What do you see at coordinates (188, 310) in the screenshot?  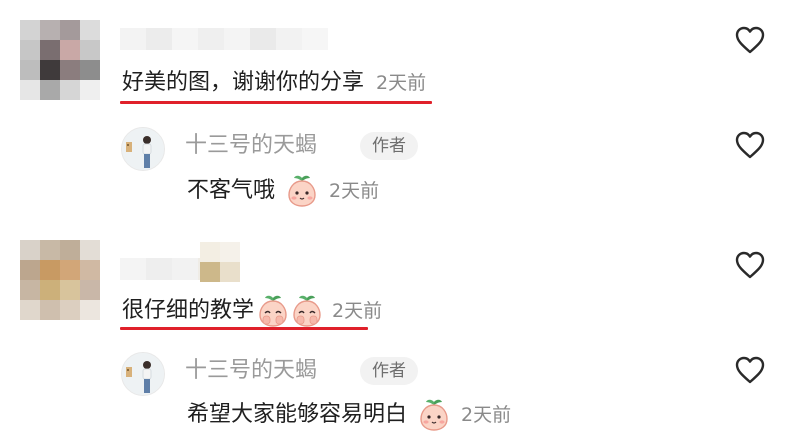 I see `comment-text: 很仔细的教学` at bounding box center [188, 310].